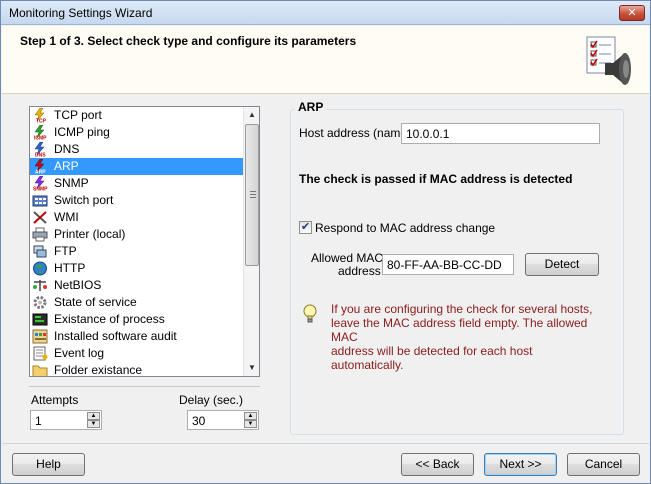  I want to click on host-address-input: 10.0.0.1, so click(500, 133).